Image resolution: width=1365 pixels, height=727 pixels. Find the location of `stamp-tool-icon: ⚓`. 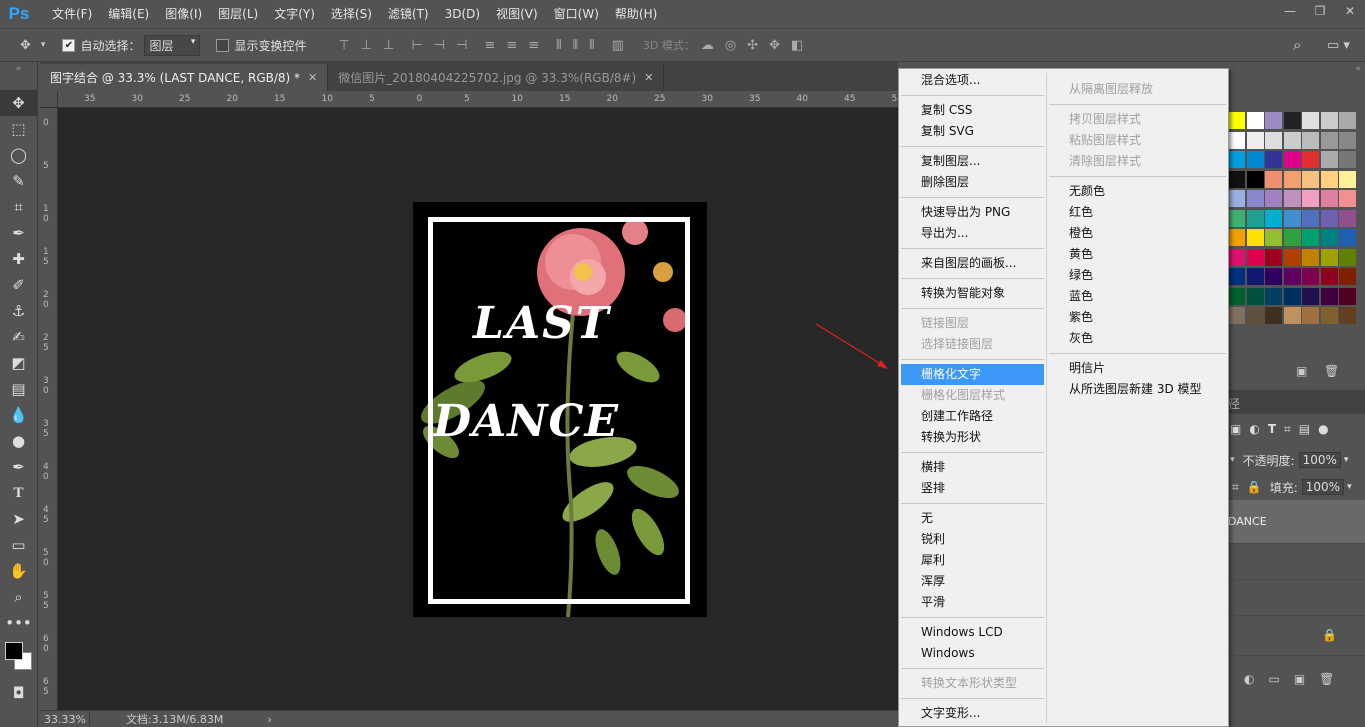

stamp-tool-icon: ⚓ is located at coordinates (18, 311).